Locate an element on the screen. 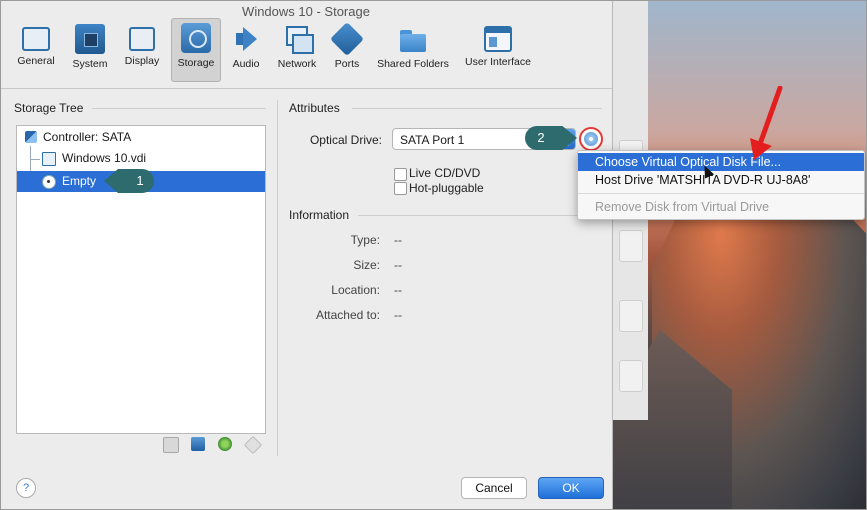 This screenshot has height=510, width=867. optical-drive-label: Optical Drive: is located at coordinates (345, 140).